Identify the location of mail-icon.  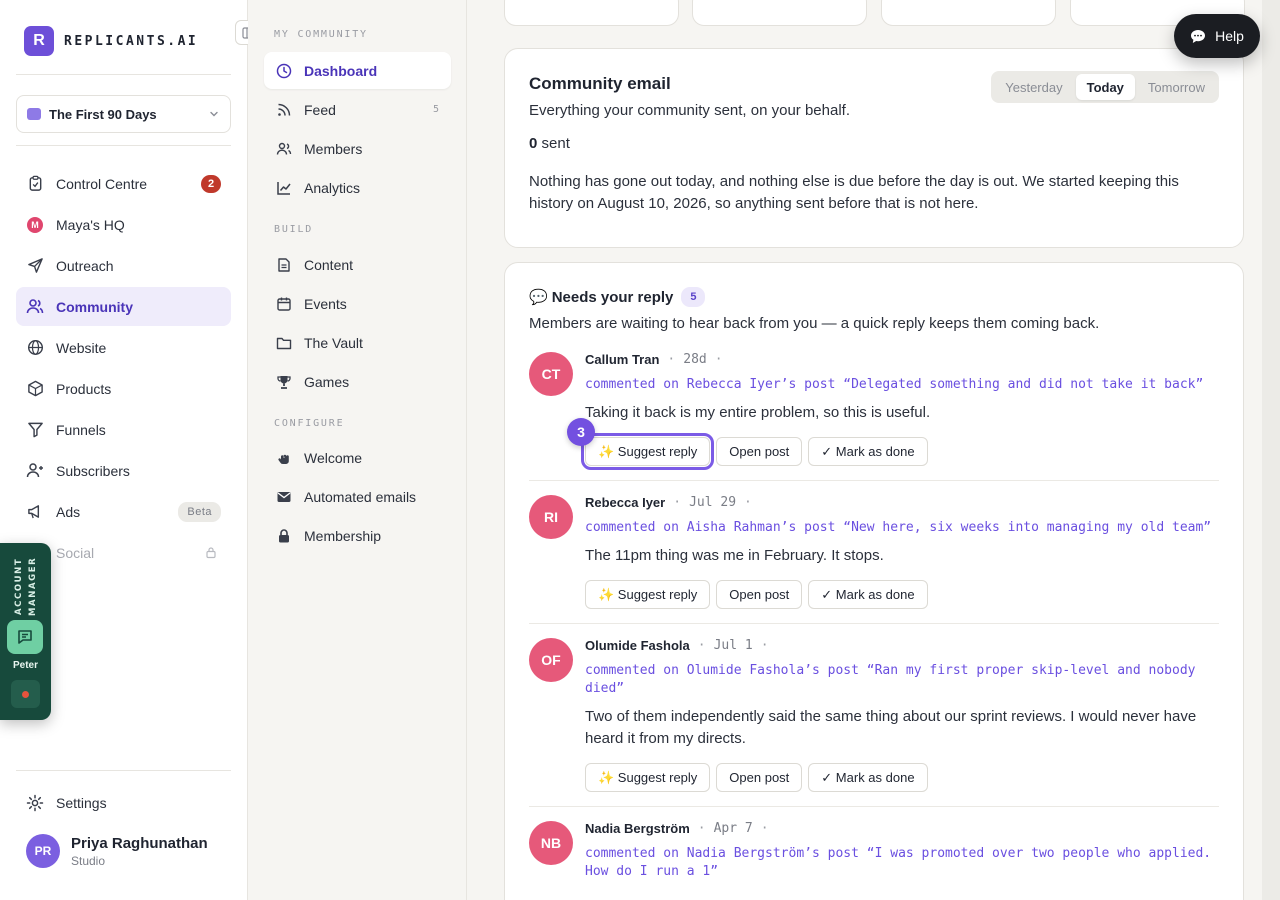
(284, 496).